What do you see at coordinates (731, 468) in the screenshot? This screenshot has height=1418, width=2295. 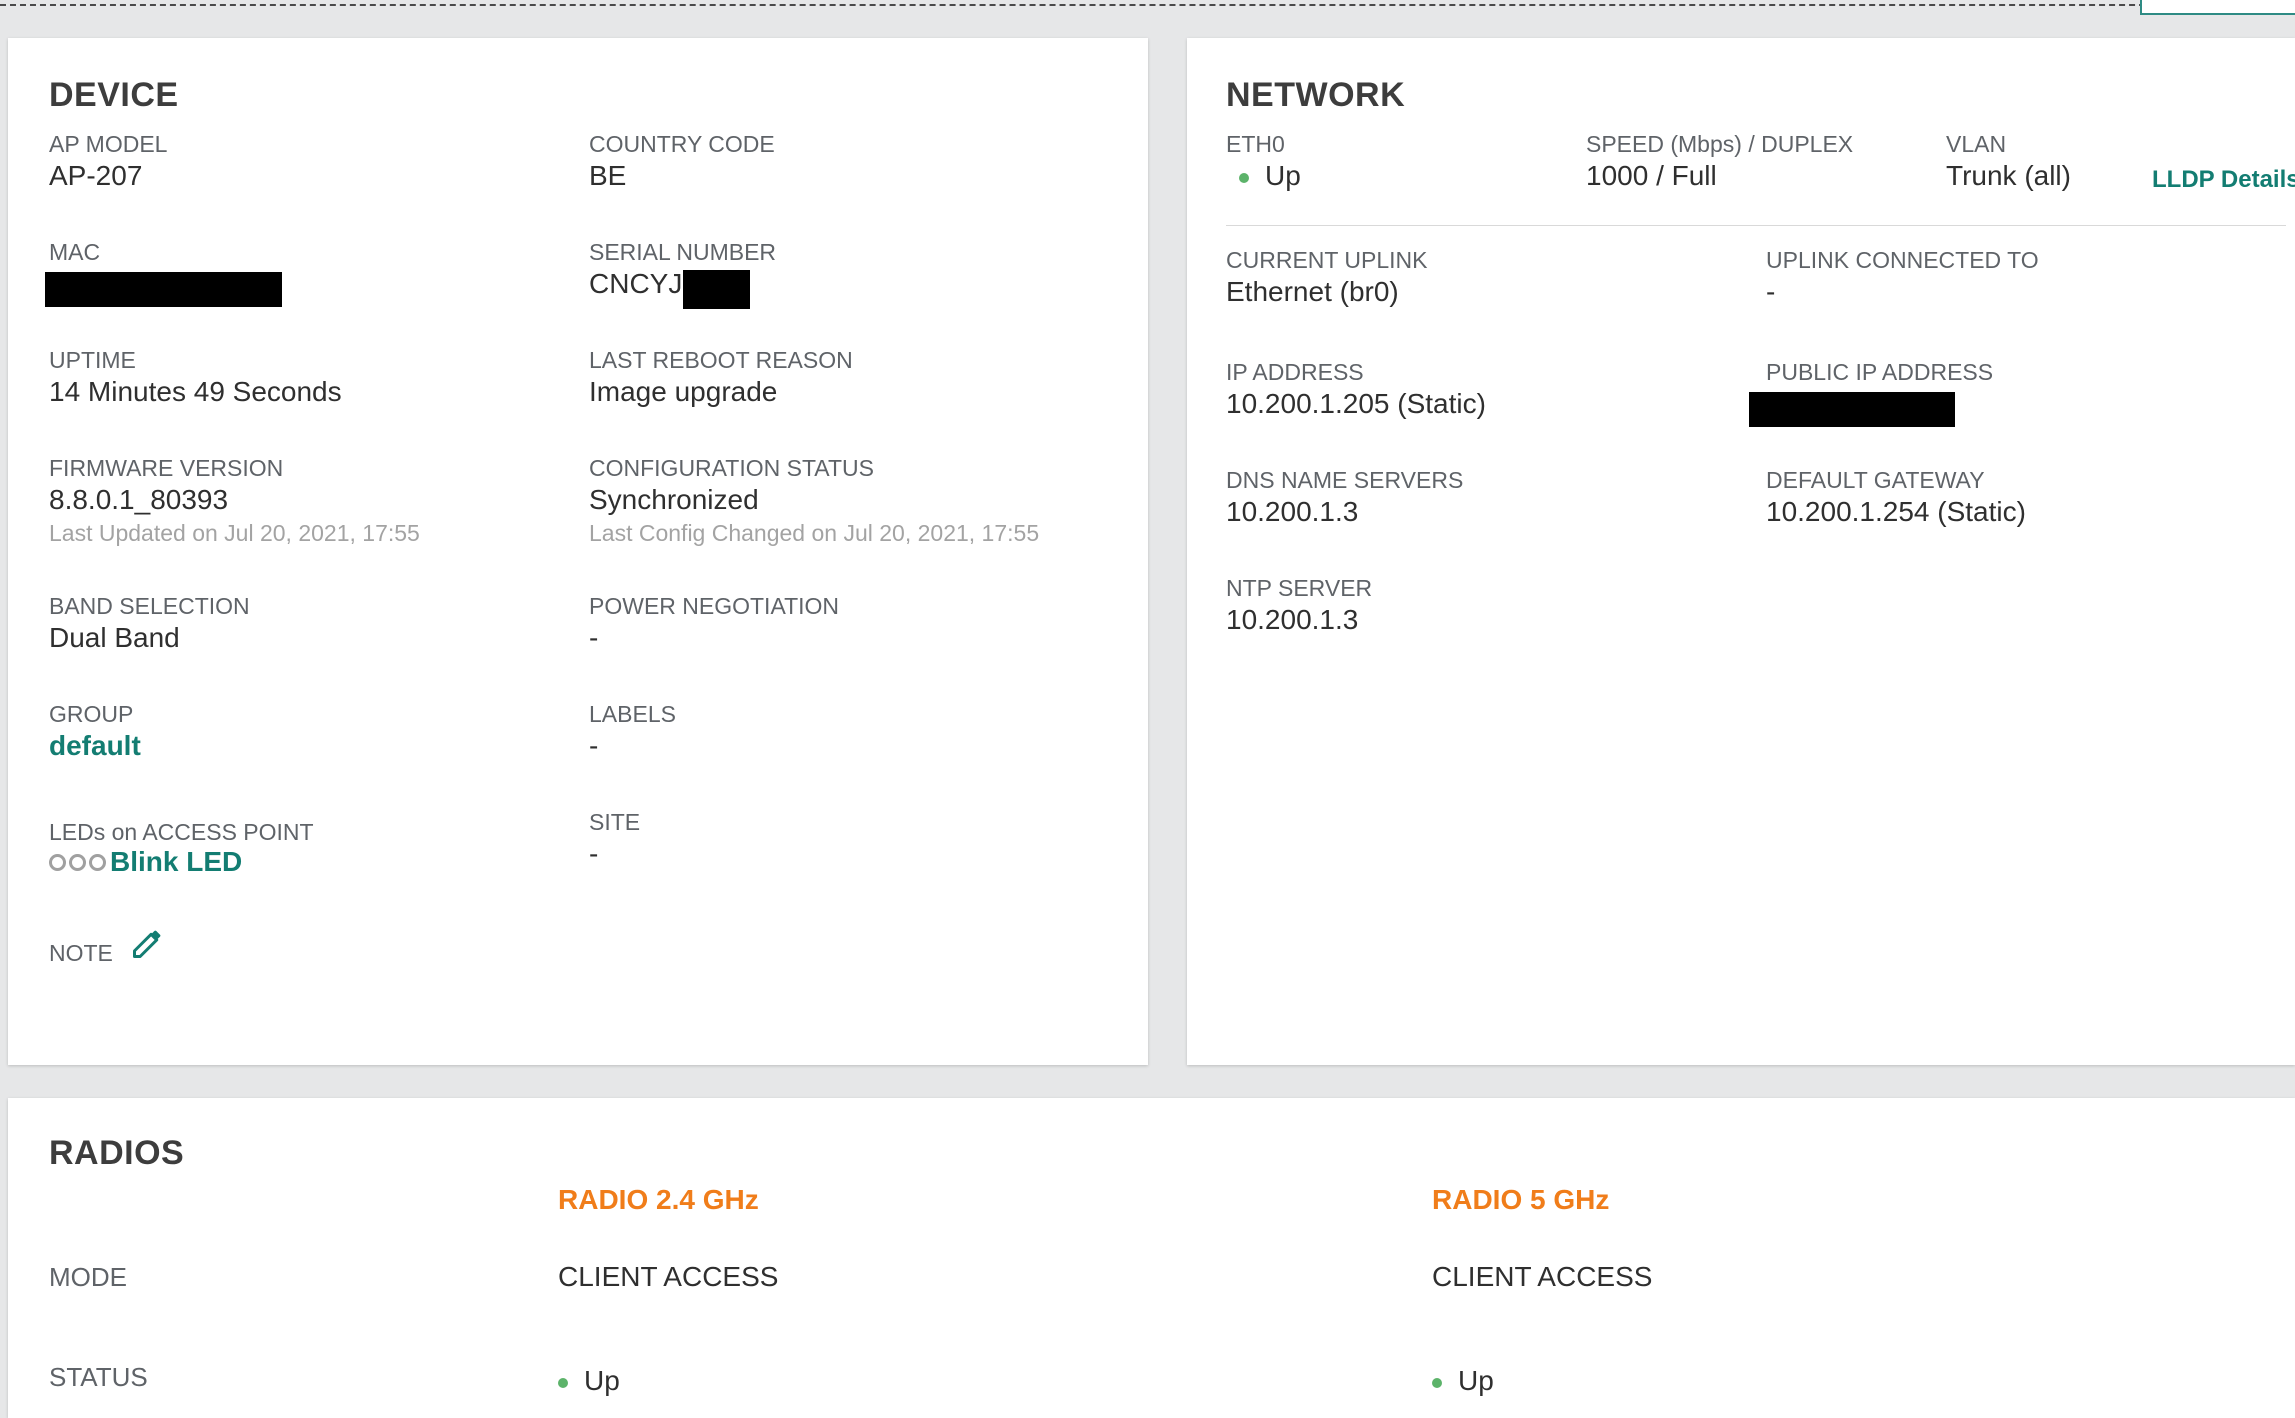 I see `config-status-label: CONFIGURATION STATUS` at bounding box center [731, 468].